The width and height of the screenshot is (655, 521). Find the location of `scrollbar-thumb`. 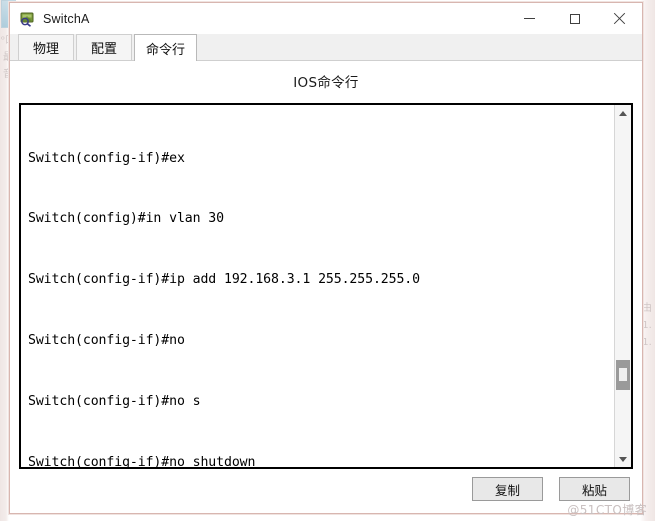

scrollbar-thumb is located at coordinates (623, 375).